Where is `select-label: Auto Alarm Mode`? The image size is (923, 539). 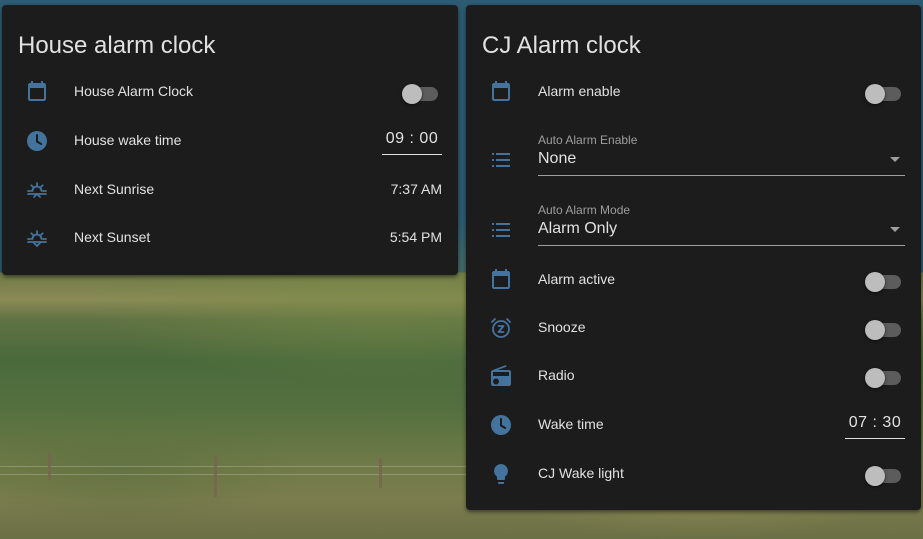 select-label: Auto Alarm Mode is located at coordinates (584, 210).